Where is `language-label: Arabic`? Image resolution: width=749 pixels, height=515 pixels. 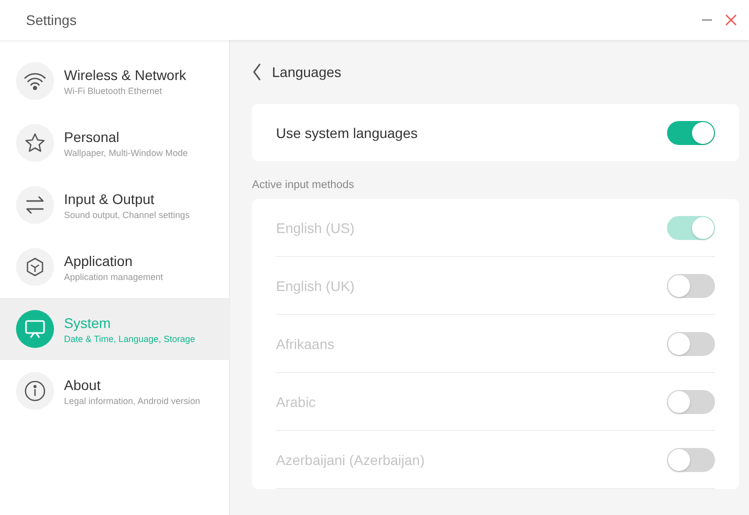 language-label: Arabic is located at coordinates (296, 402).